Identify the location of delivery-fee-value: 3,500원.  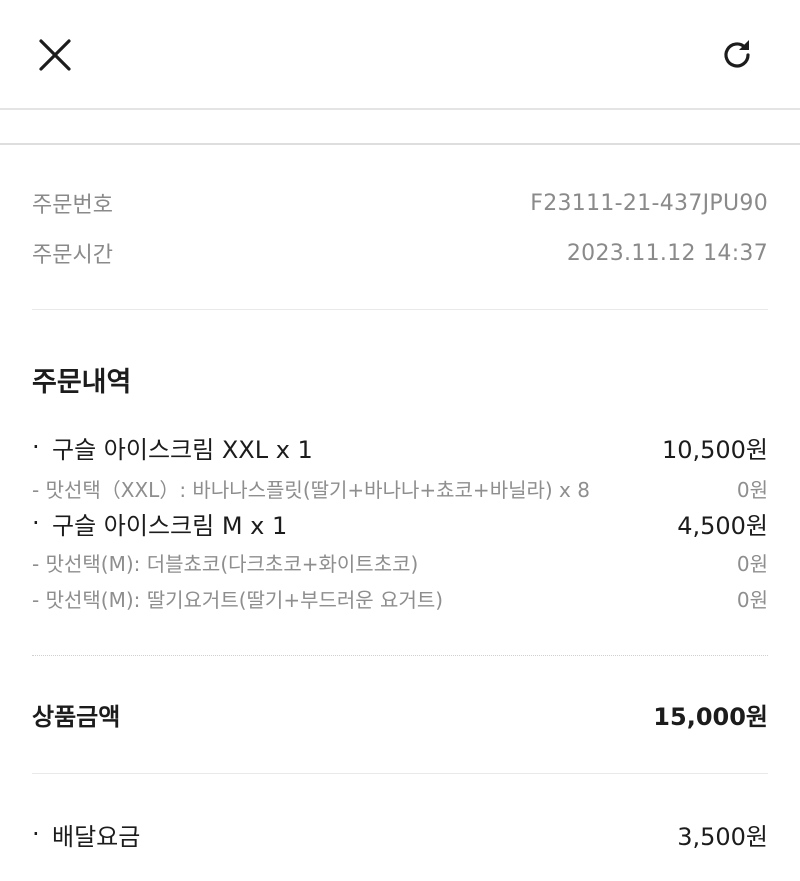
(722, 836).